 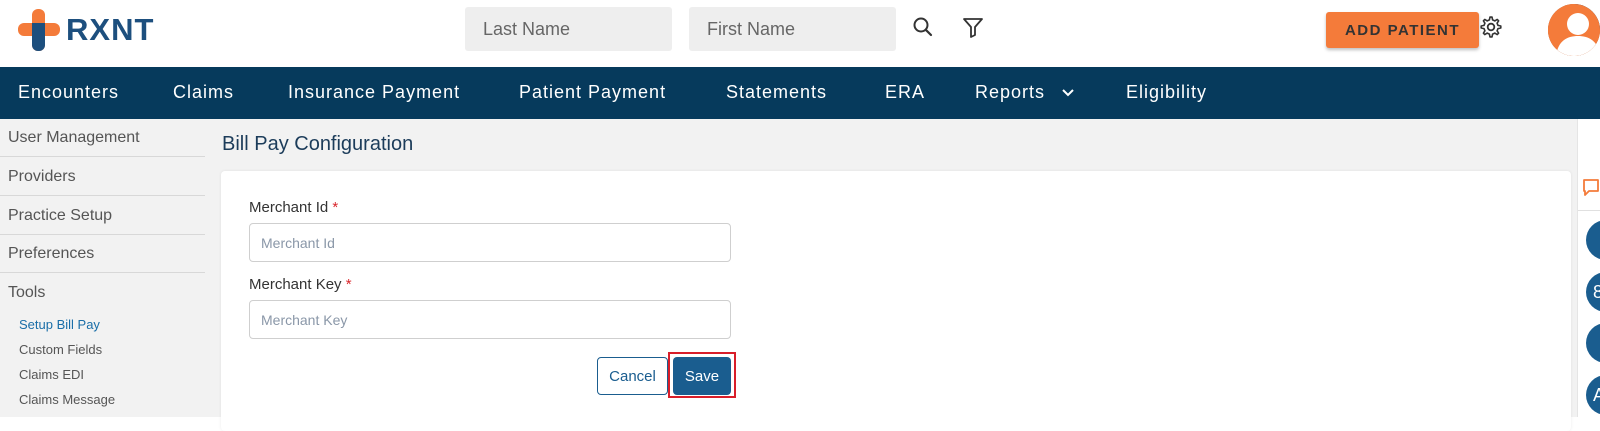 I want to click on logo-cross-icon, so click(x=39, y=30).